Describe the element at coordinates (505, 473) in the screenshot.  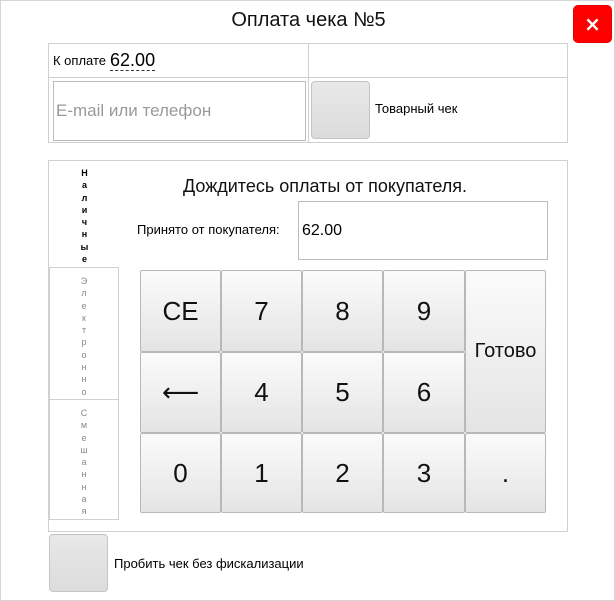
I see `key-decimal: .` at that location.